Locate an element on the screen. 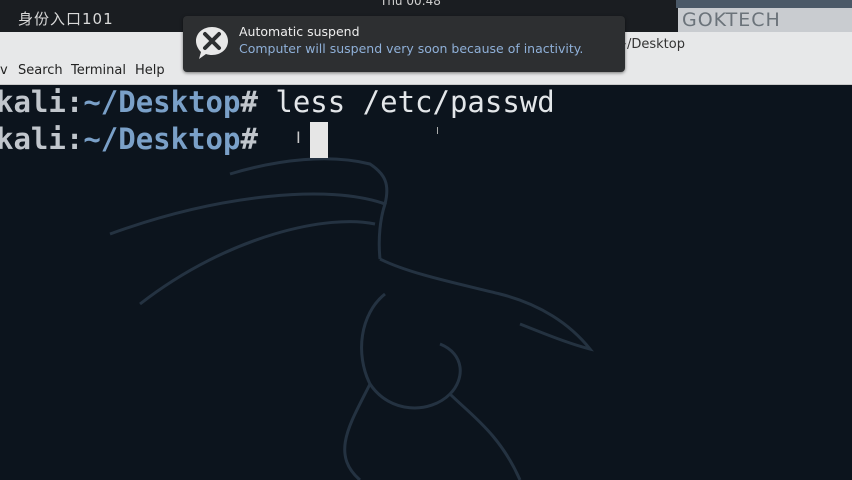 The image size is (852, 480). ibeam-cursor-icon: I is located at coordinates (298, 137).